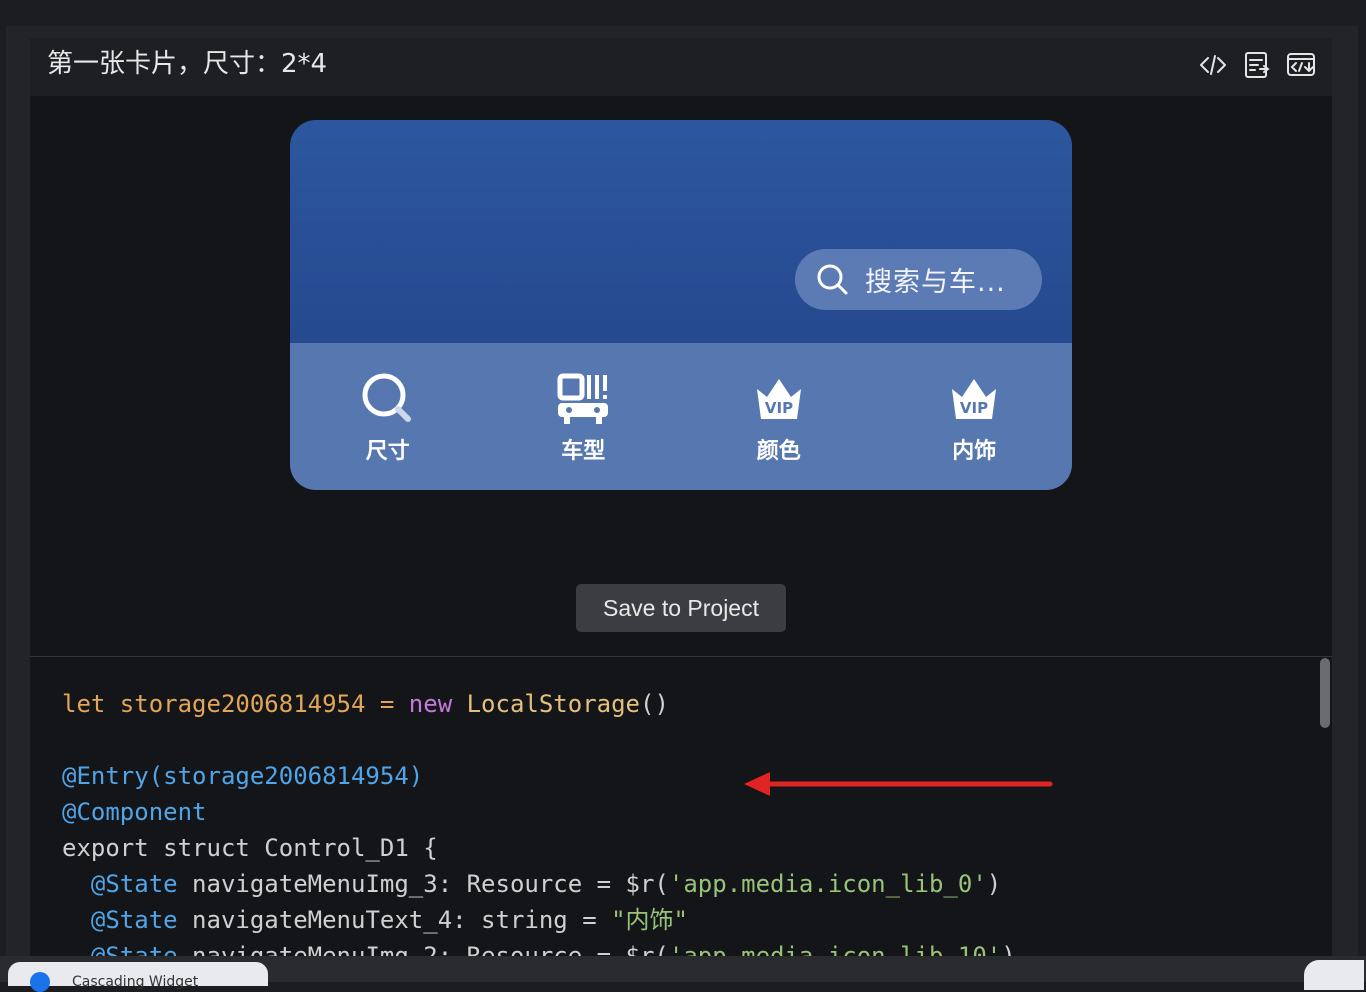 This screenshot has height=992, width=1366. What do you see at coordinates (250, 848) in the screenshot?
I see `code-line: export struct Control_D1 {` at bounding box center [250, 848].